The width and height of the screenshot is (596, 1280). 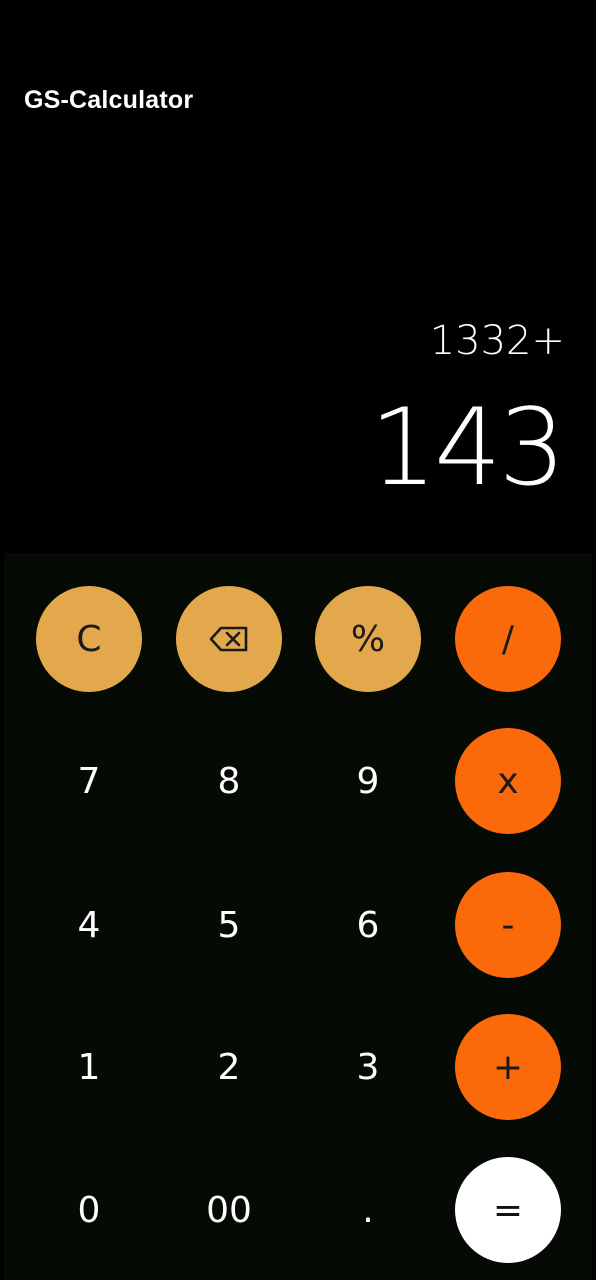 What do you see at coordinates (368, 781) in the screenshot?
I see `digit-9-button: 9` at bounding box center [368, 781].